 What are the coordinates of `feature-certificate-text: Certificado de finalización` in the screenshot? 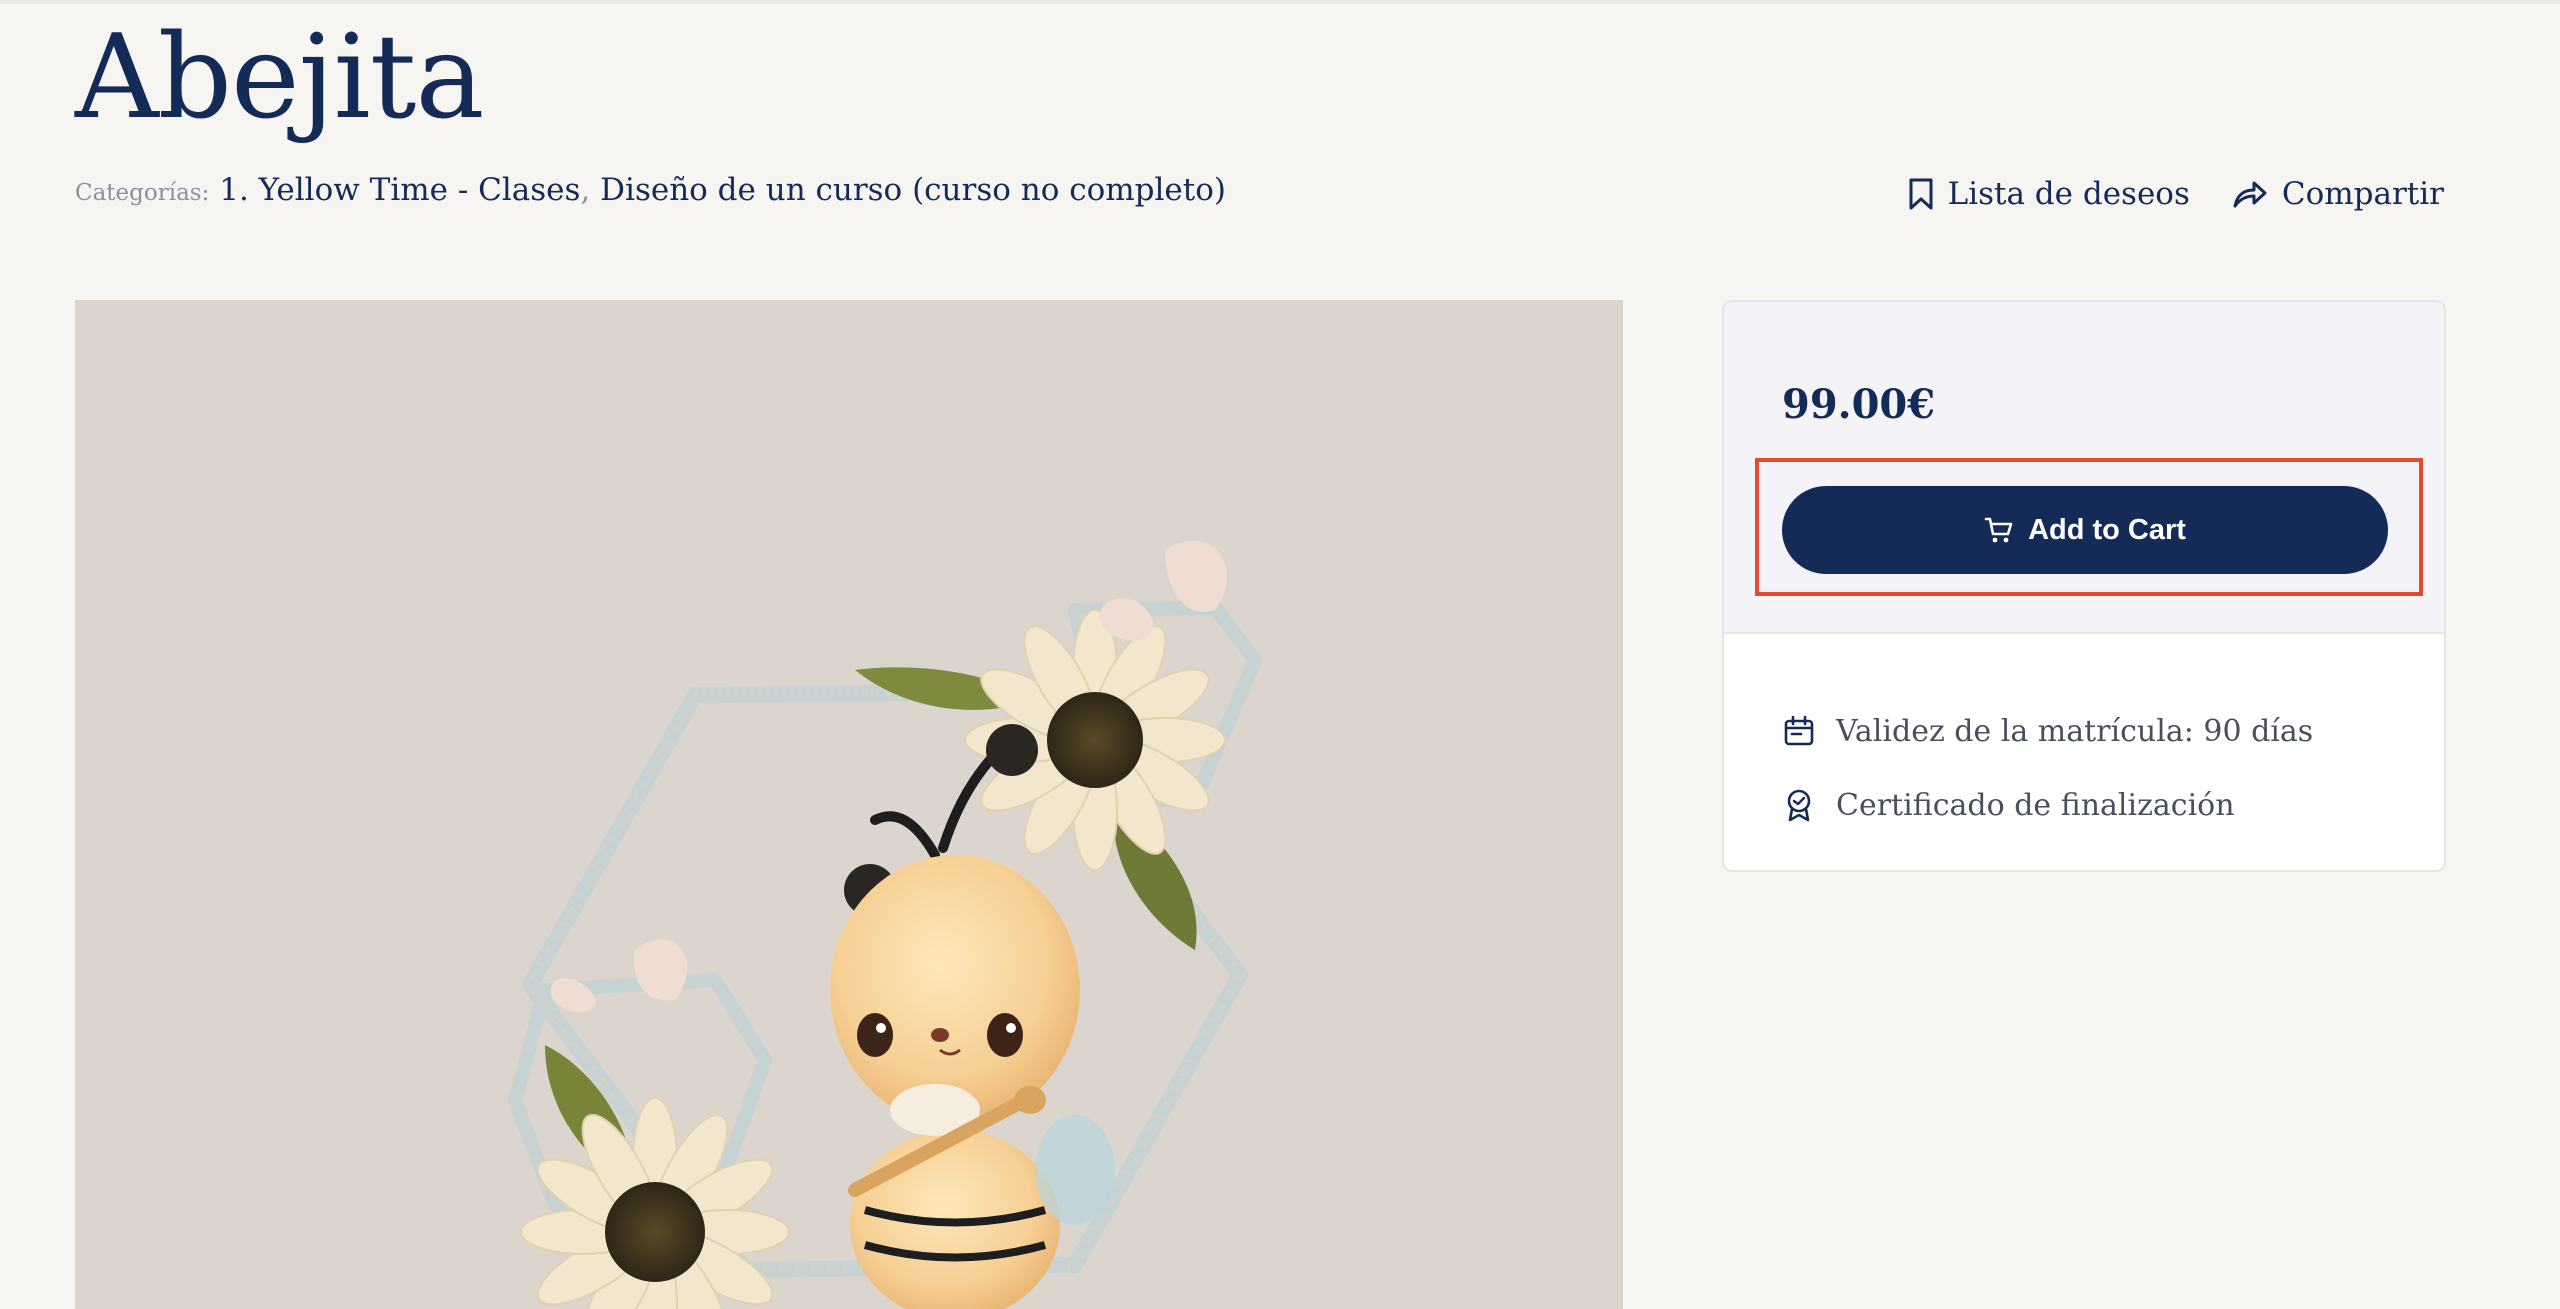 It's located at (2035, 805).